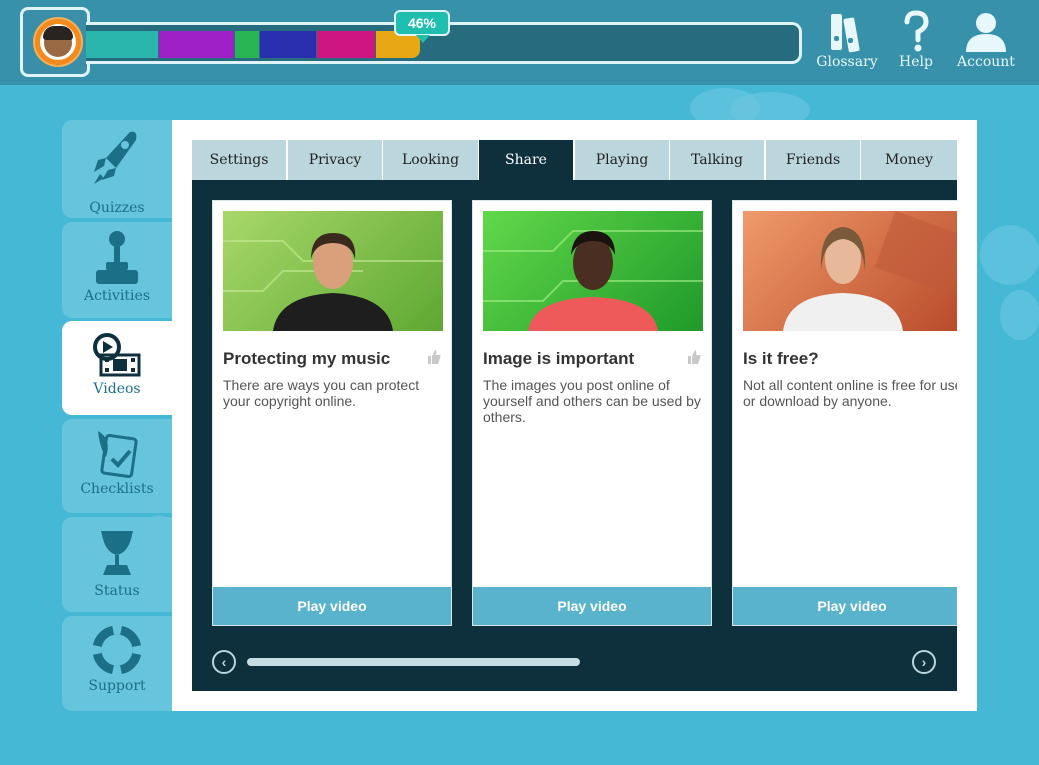 Image resolution: width=1039 pixels, height=765 pixels. What do you see at coordinates (430, 160) in the screenshot?
I see `tab-looking: Looking` at bounding box center [430, 160].